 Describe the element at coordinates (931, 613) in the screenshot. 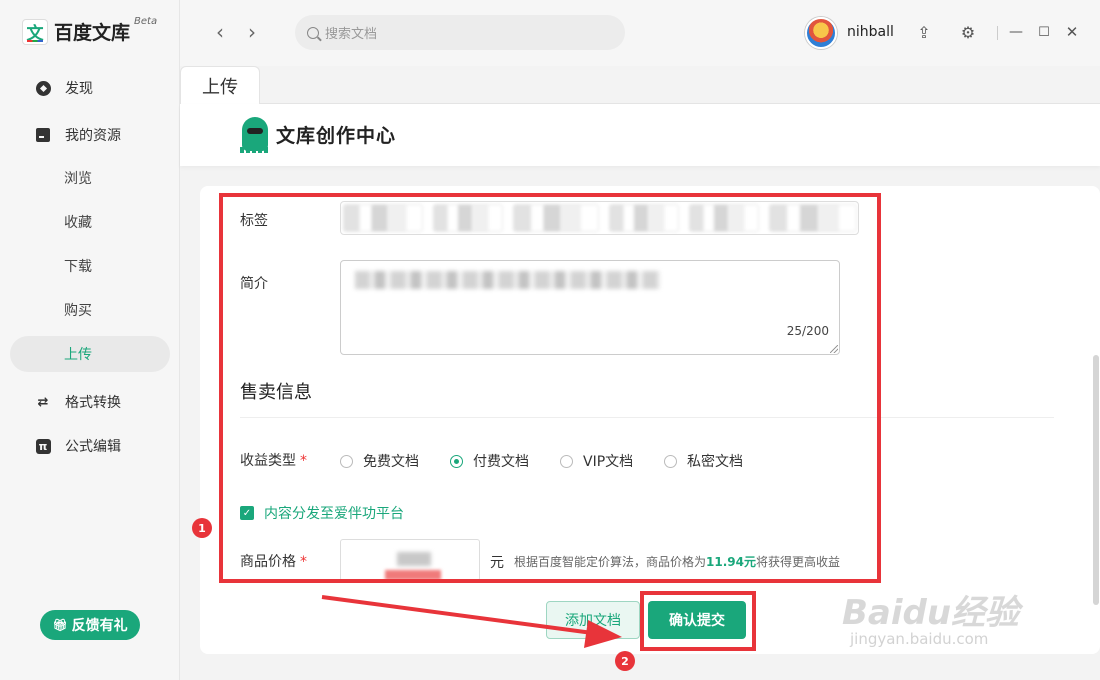

I see `watermark-brand: Baidu经验` at that location.